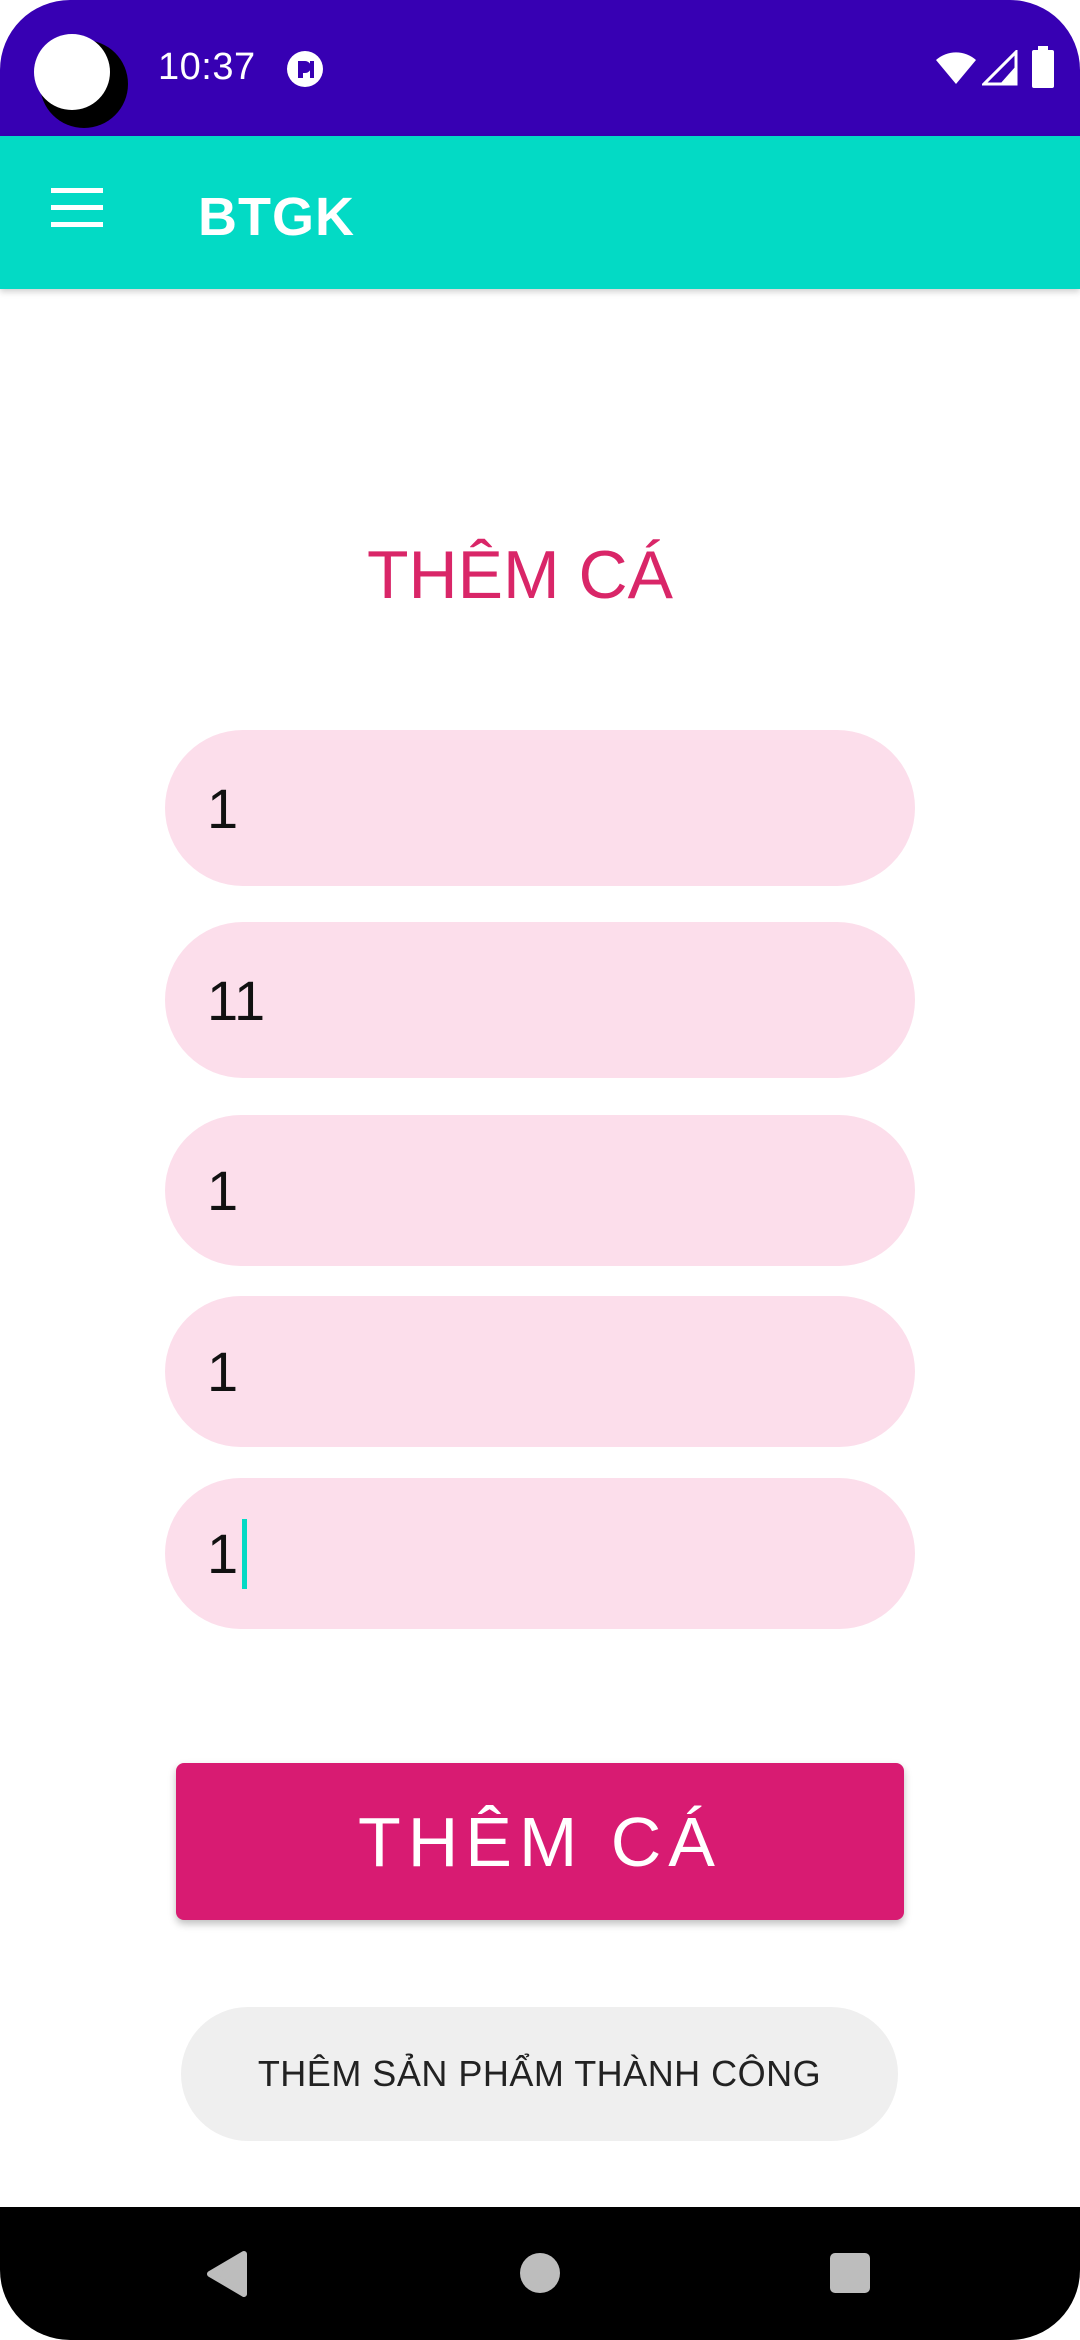 Image resolution: width=1080 pixels, height=2340 pixels. Describe the element at coordinates (540, 808) in the screenshot. I see `input-field-1: 1` at that location.